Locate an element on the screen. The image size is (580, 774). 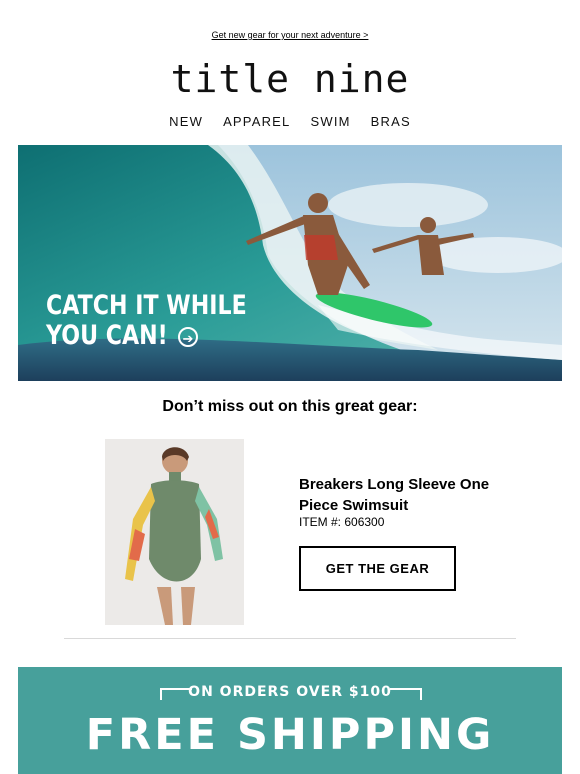
brand-logo: title nine is located at coordinates (290, 79).